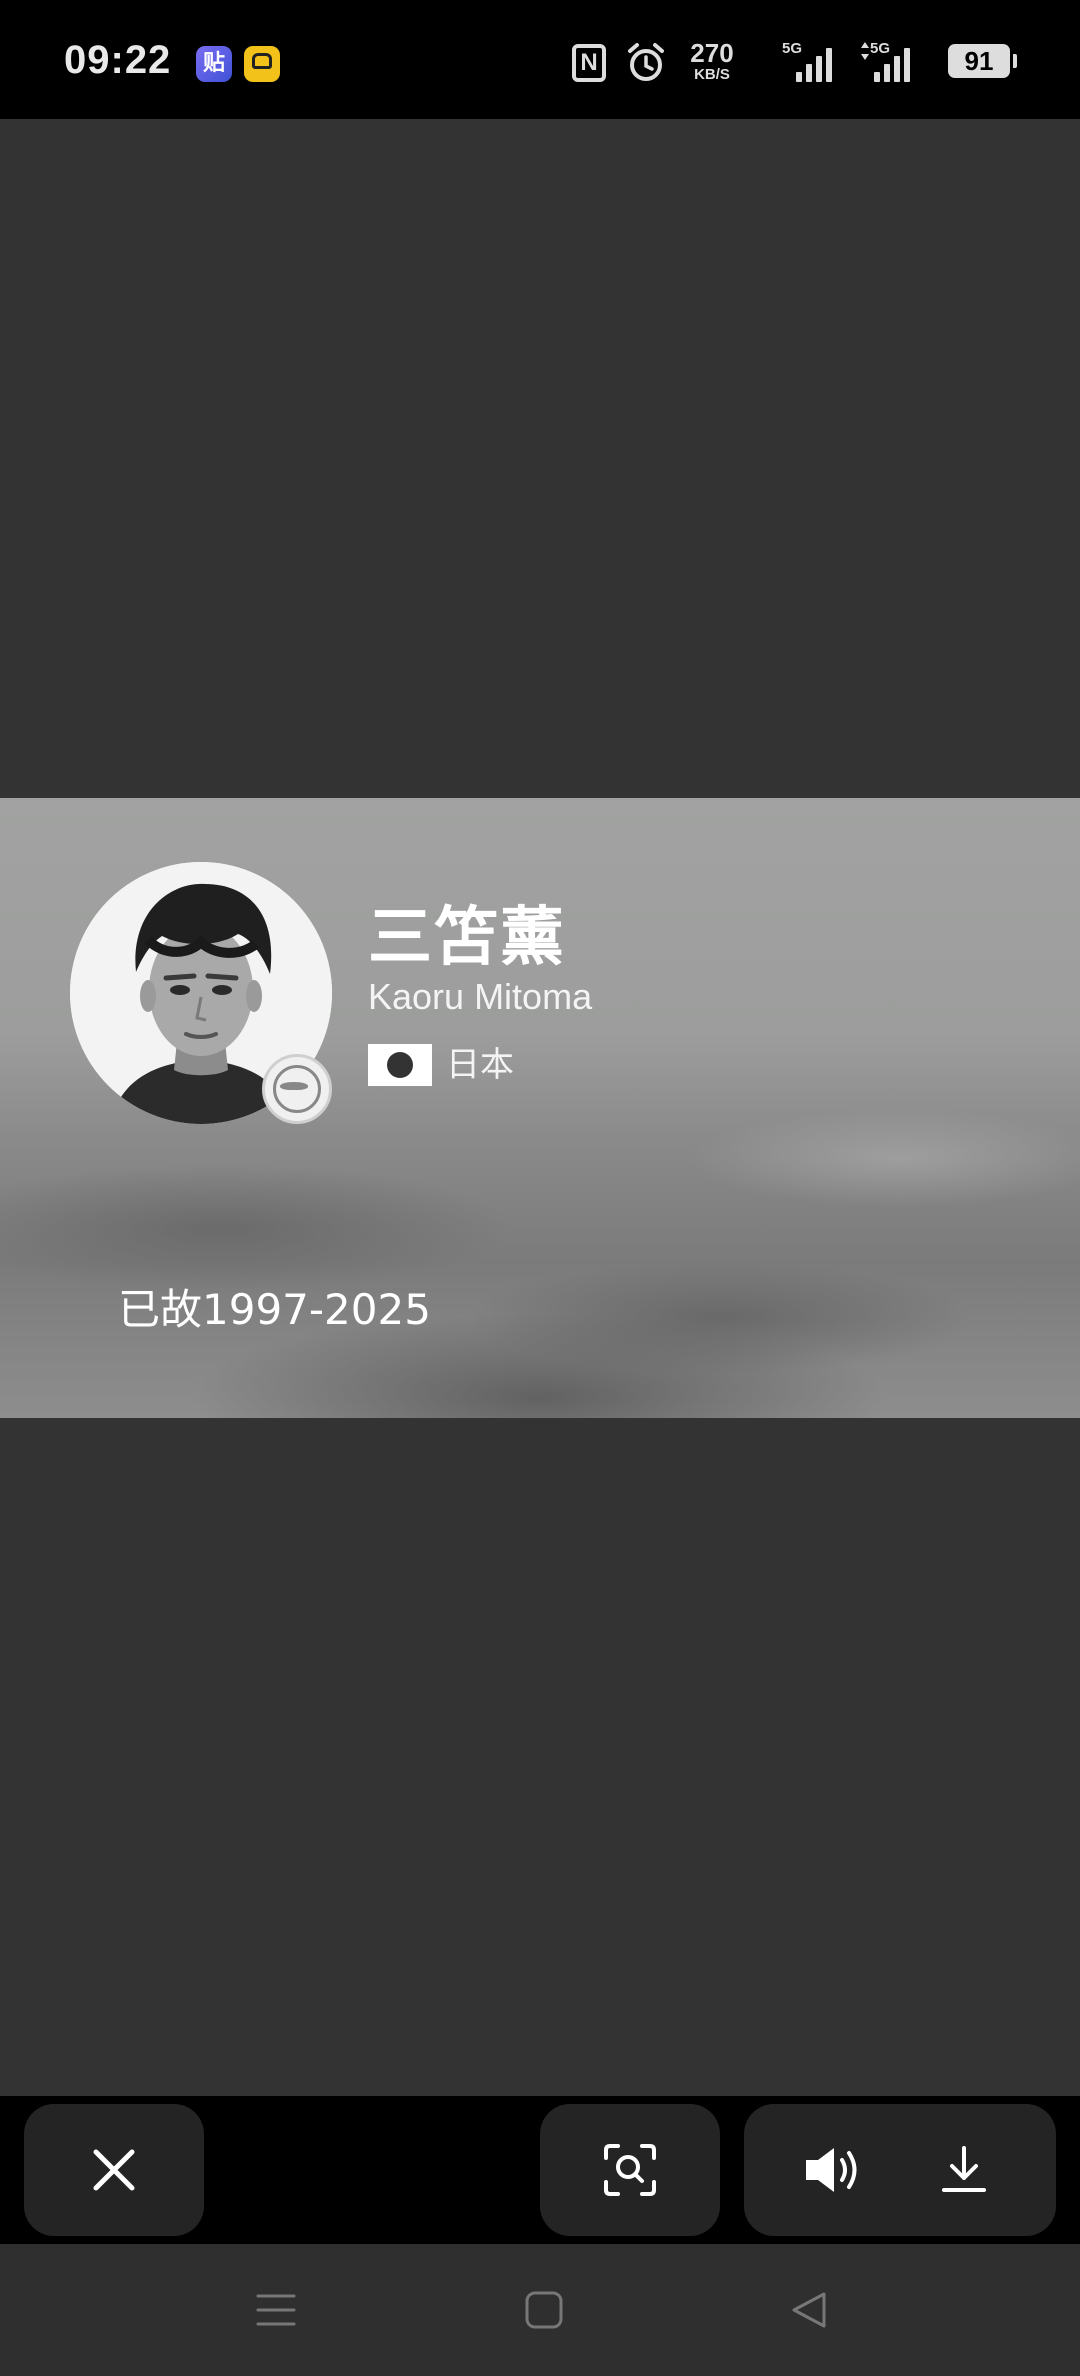  I want to click on image-search-button, so click(630, 2170).